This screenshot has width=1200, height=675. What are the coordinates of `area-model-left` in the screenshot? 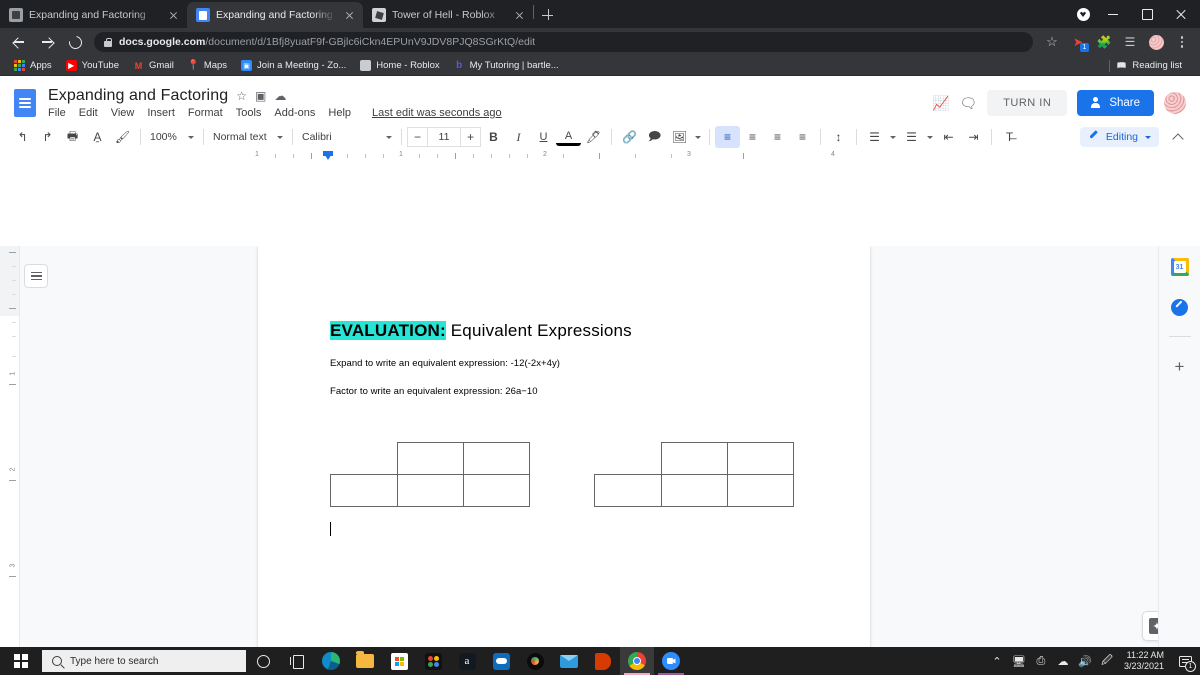 It's located at (429, 474).